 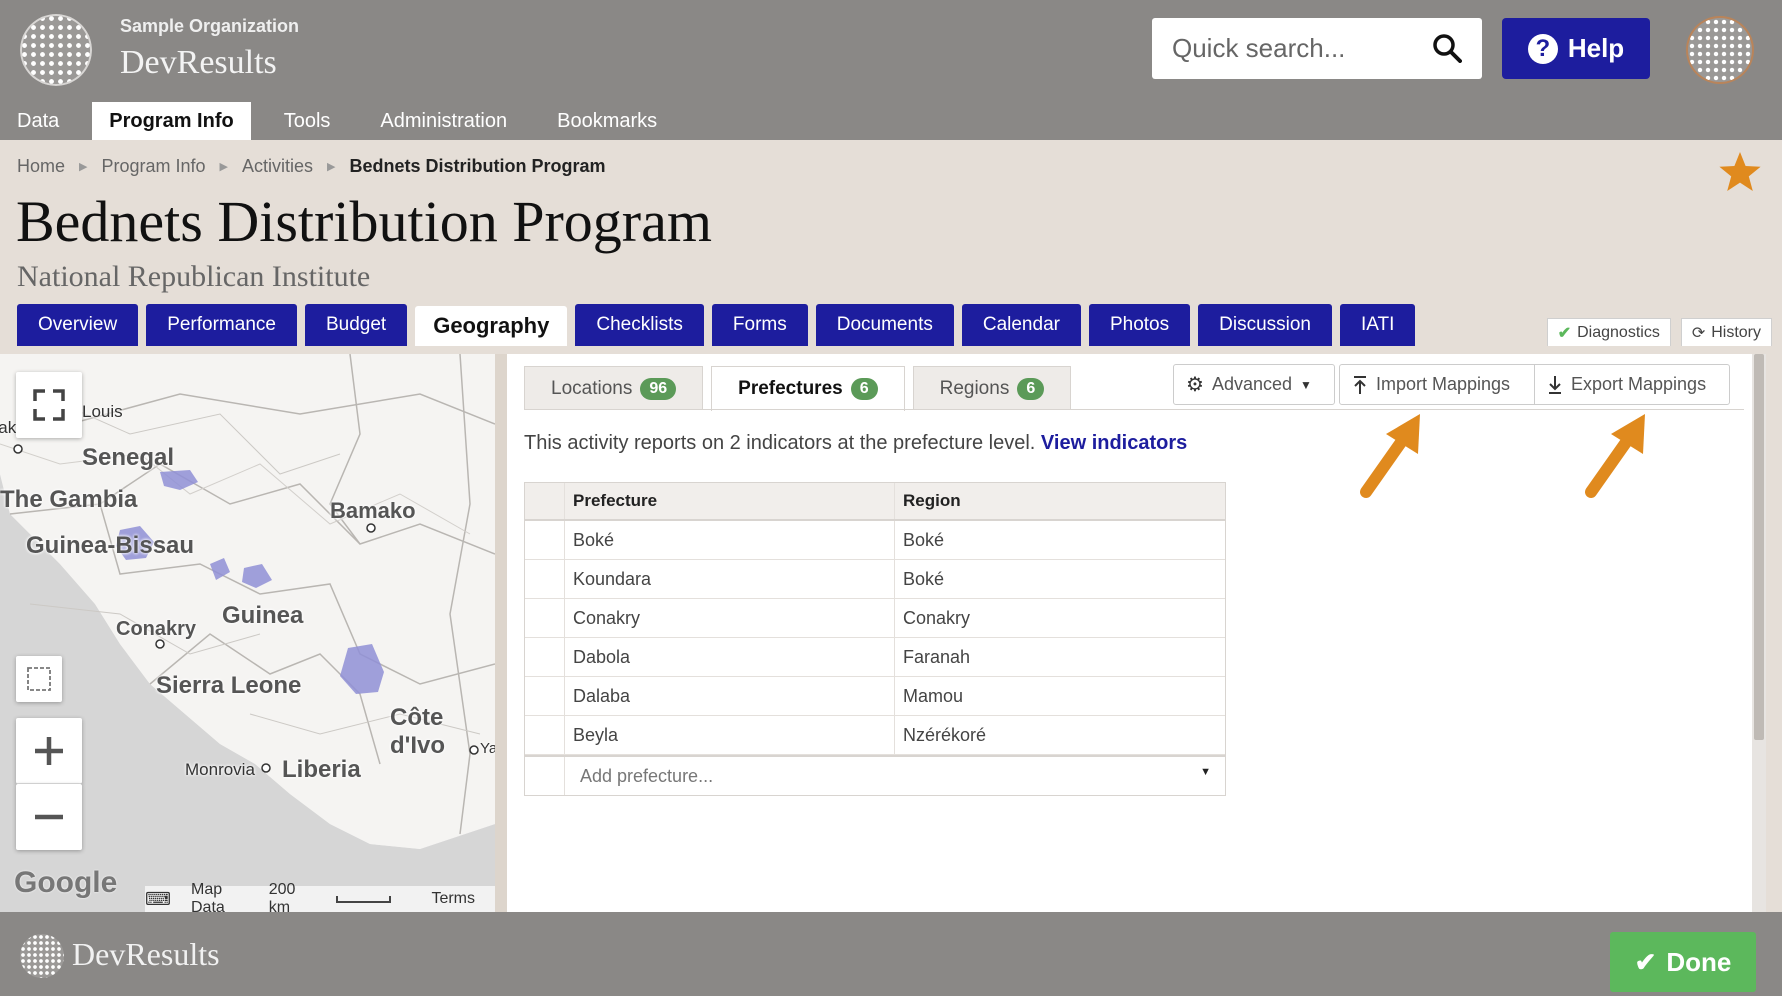 What do you see at coordinates (453, 899) in the screenshot?
I see `map-terms-link: Terms` at bounding box center [453, 899].